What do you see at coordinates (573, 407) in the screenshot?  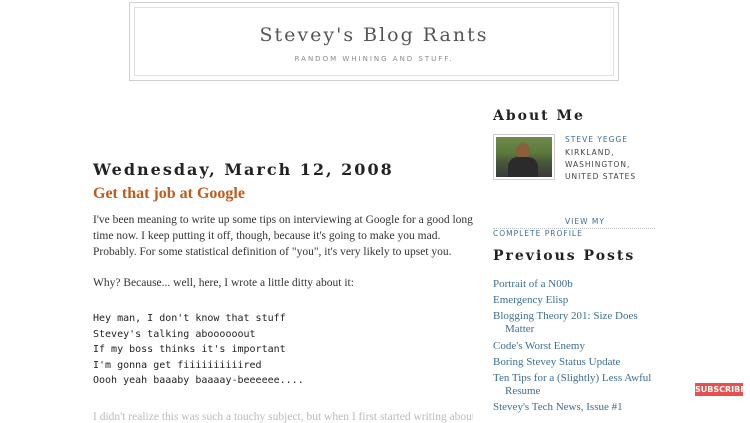 I see `previous-post-link: Stevey's Tech News, Issue #1` at bounding box center [573, 407].